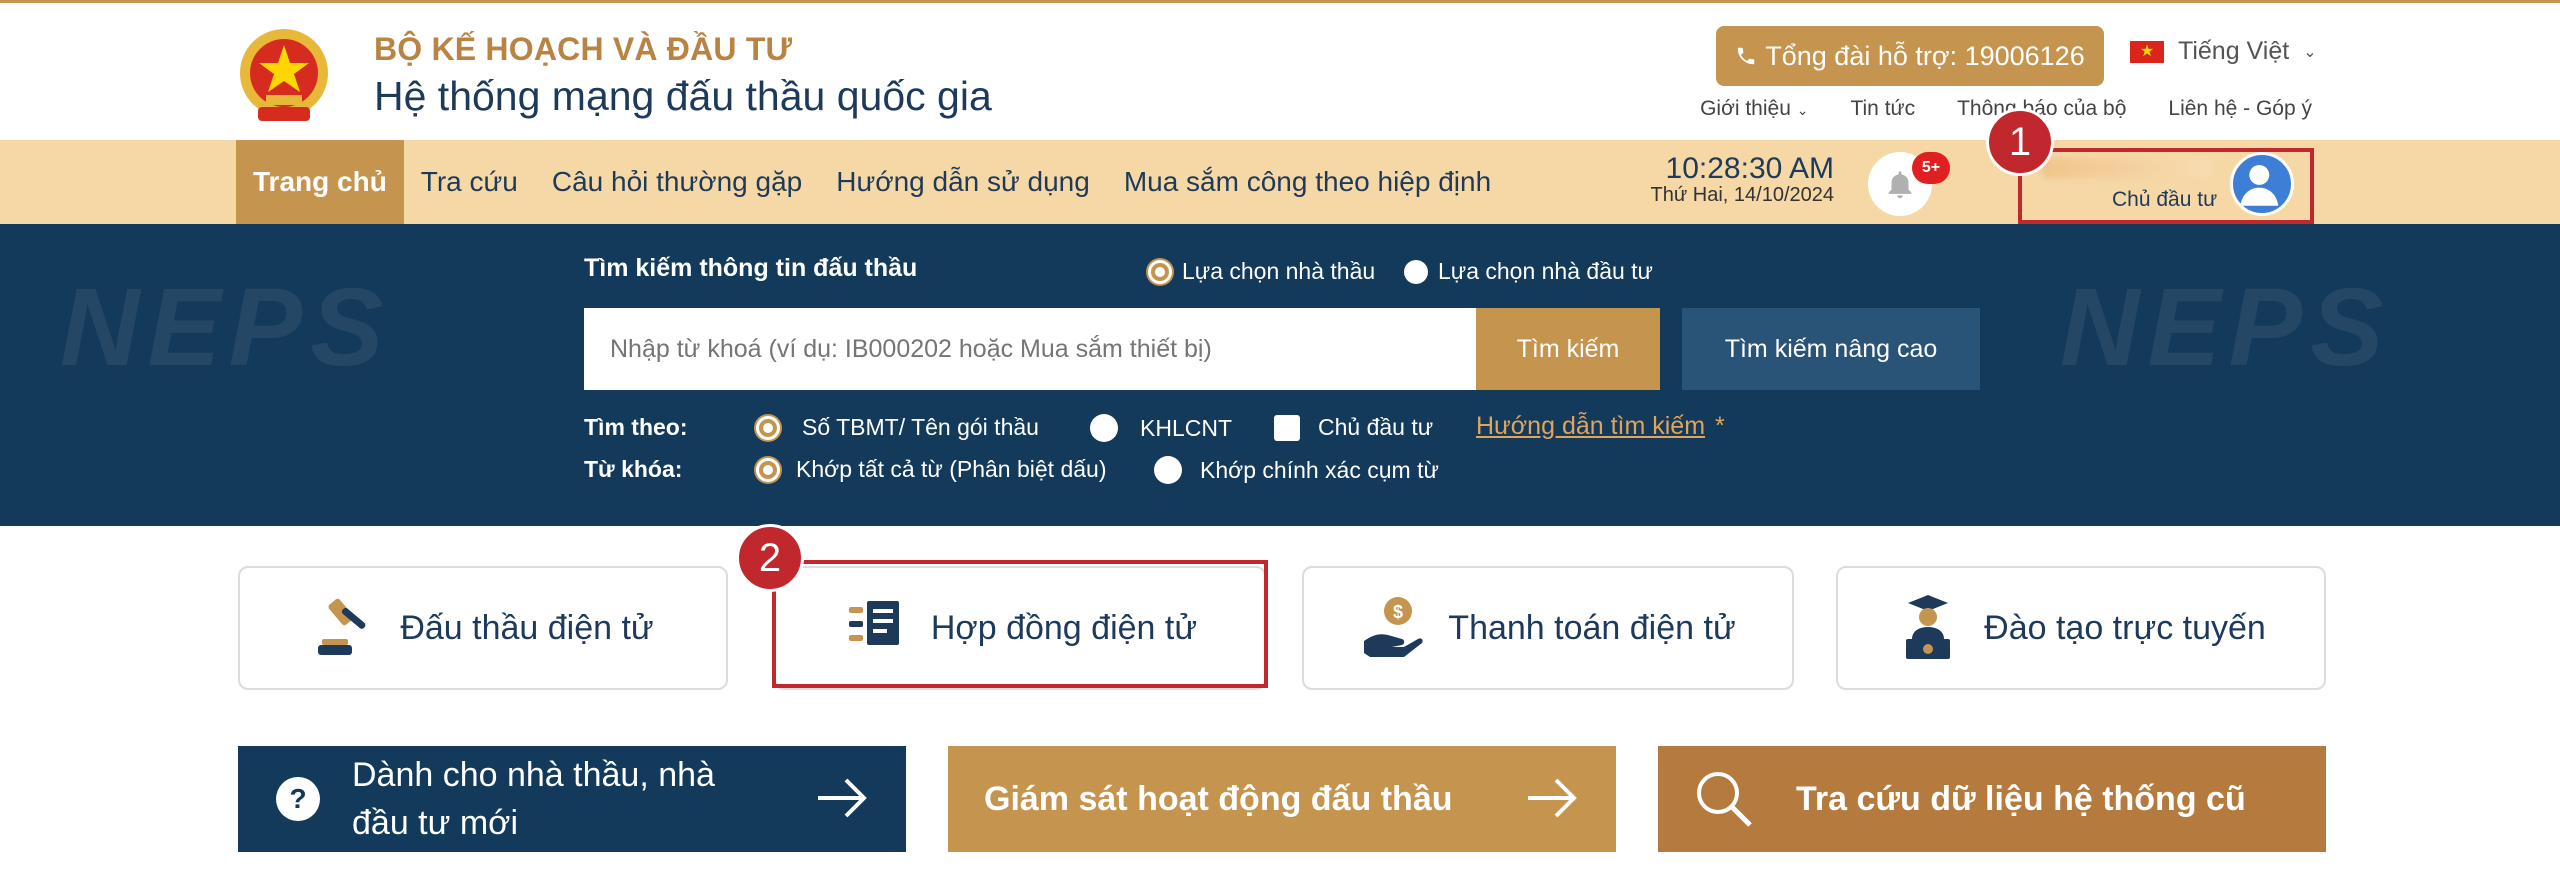  What do you see at coordinates (636, 427) in the screenshot?
I see `search-by-label: Tìm theo:` at bounding box center [636, 427].